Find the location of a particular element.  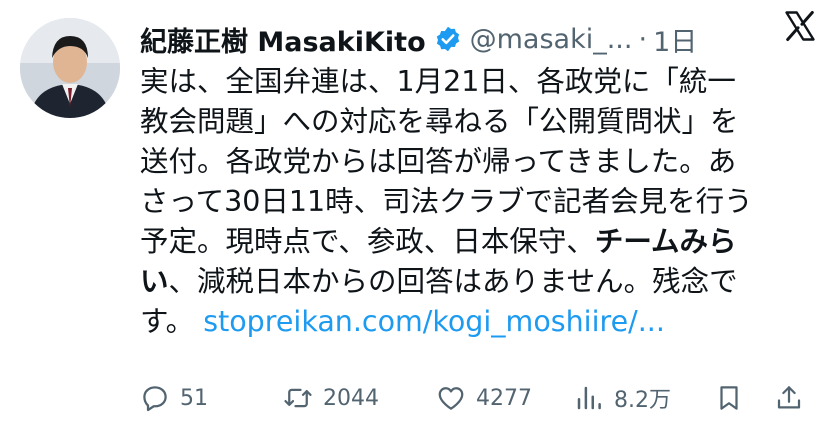

verified-badge-icon is located at coordinates (448, 39).